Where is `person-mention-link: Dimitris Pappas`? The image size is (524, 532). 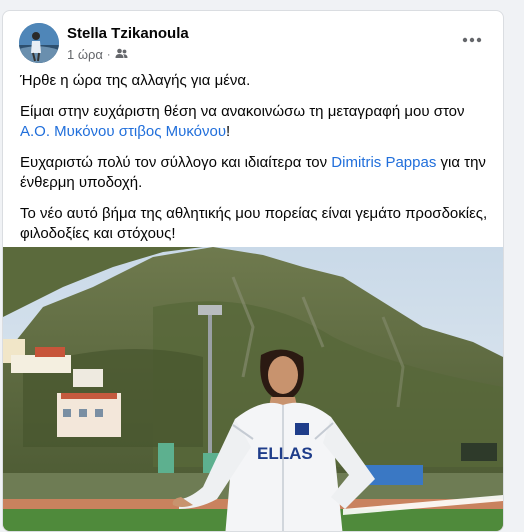
person-mention-link: Dimitris Pappas is located at coordinates (383, 162).